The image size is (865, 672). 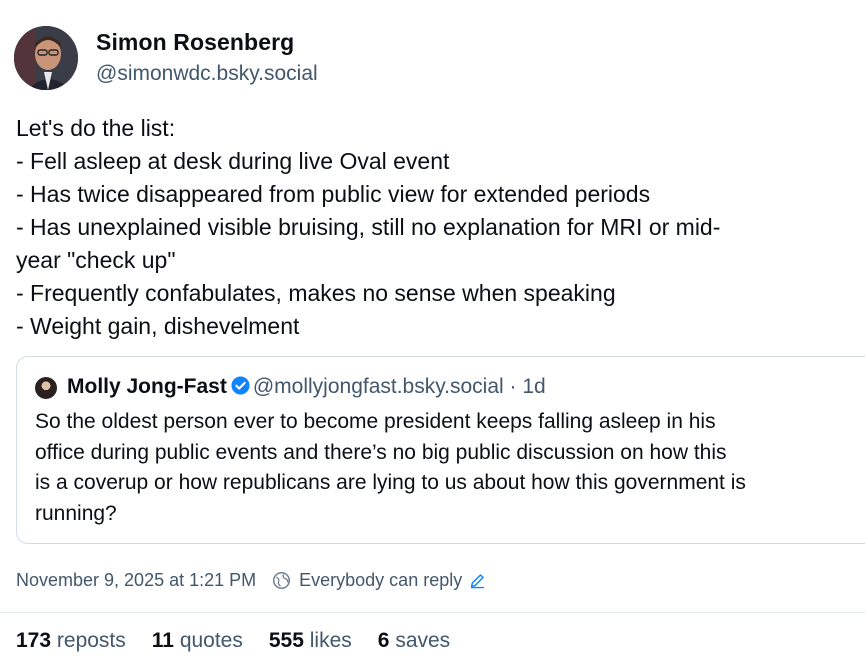 What do you see at coordinates (136, 580) in the screenshot?
I see `post-timestamp: November 9, 2025 at 1:21 PM` at bounding box center [136, 580].